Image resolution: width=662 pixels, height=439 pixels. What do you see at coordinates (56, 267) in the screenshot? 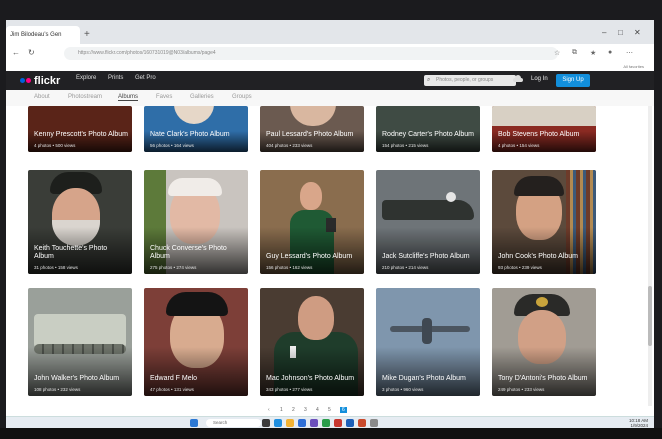
I see `album-meta: 31 photos • 158 views` at bounding box center [56, 267].